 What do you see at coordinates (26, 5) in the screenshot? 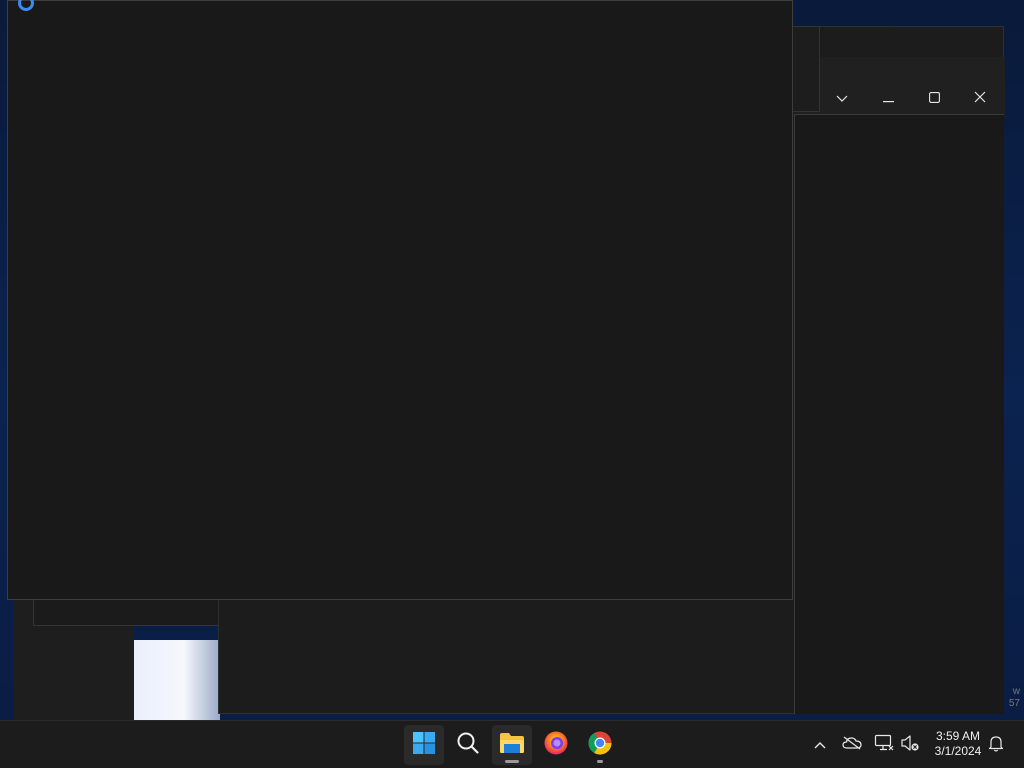
I see `loading-spinner-icon` at bounding box center [26, 5].